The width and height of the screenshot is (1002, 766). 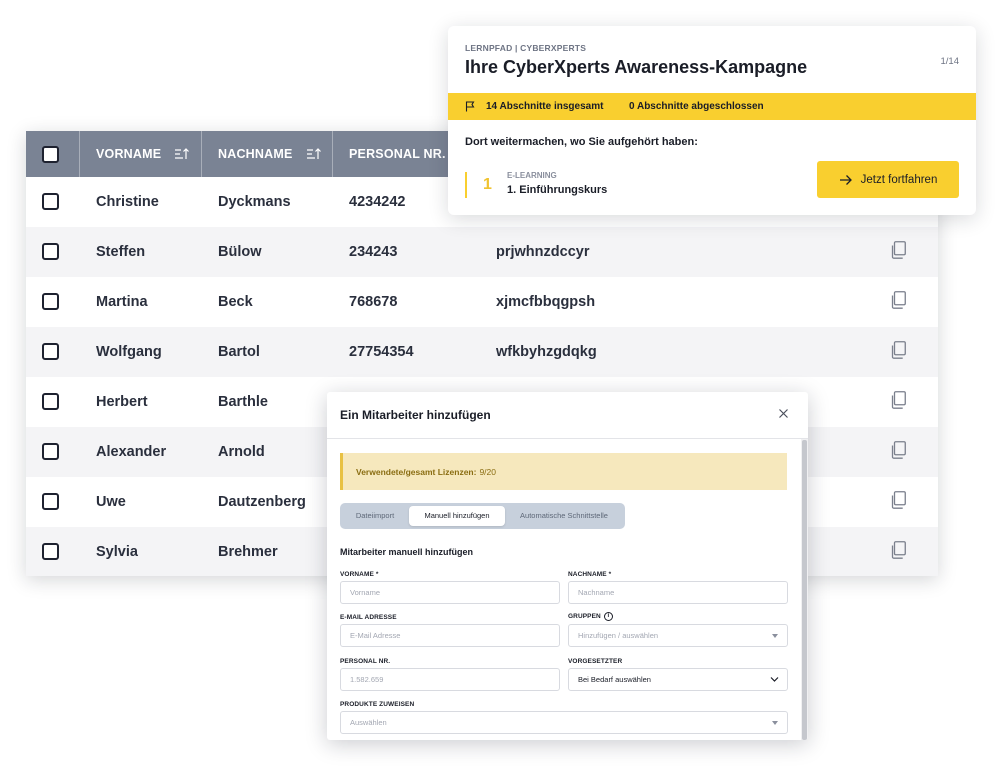 I want to click on cell-nachname: Brehmer, so click(x=248, y=552).